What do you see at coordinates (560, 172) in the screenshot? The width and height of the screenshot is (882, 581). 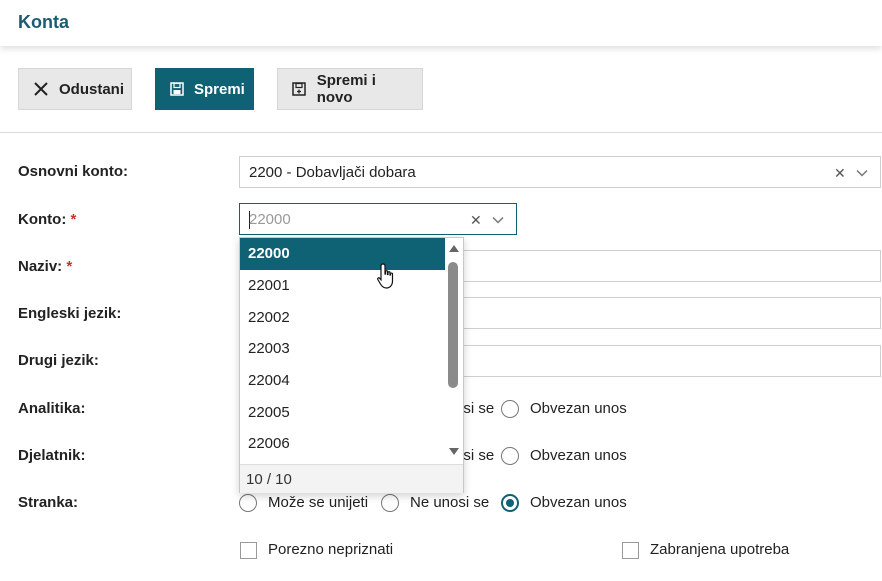 I see `osnovni-konto-select: 2200 - Dobavljači dobara ✕` at bounding box center [560, 172].